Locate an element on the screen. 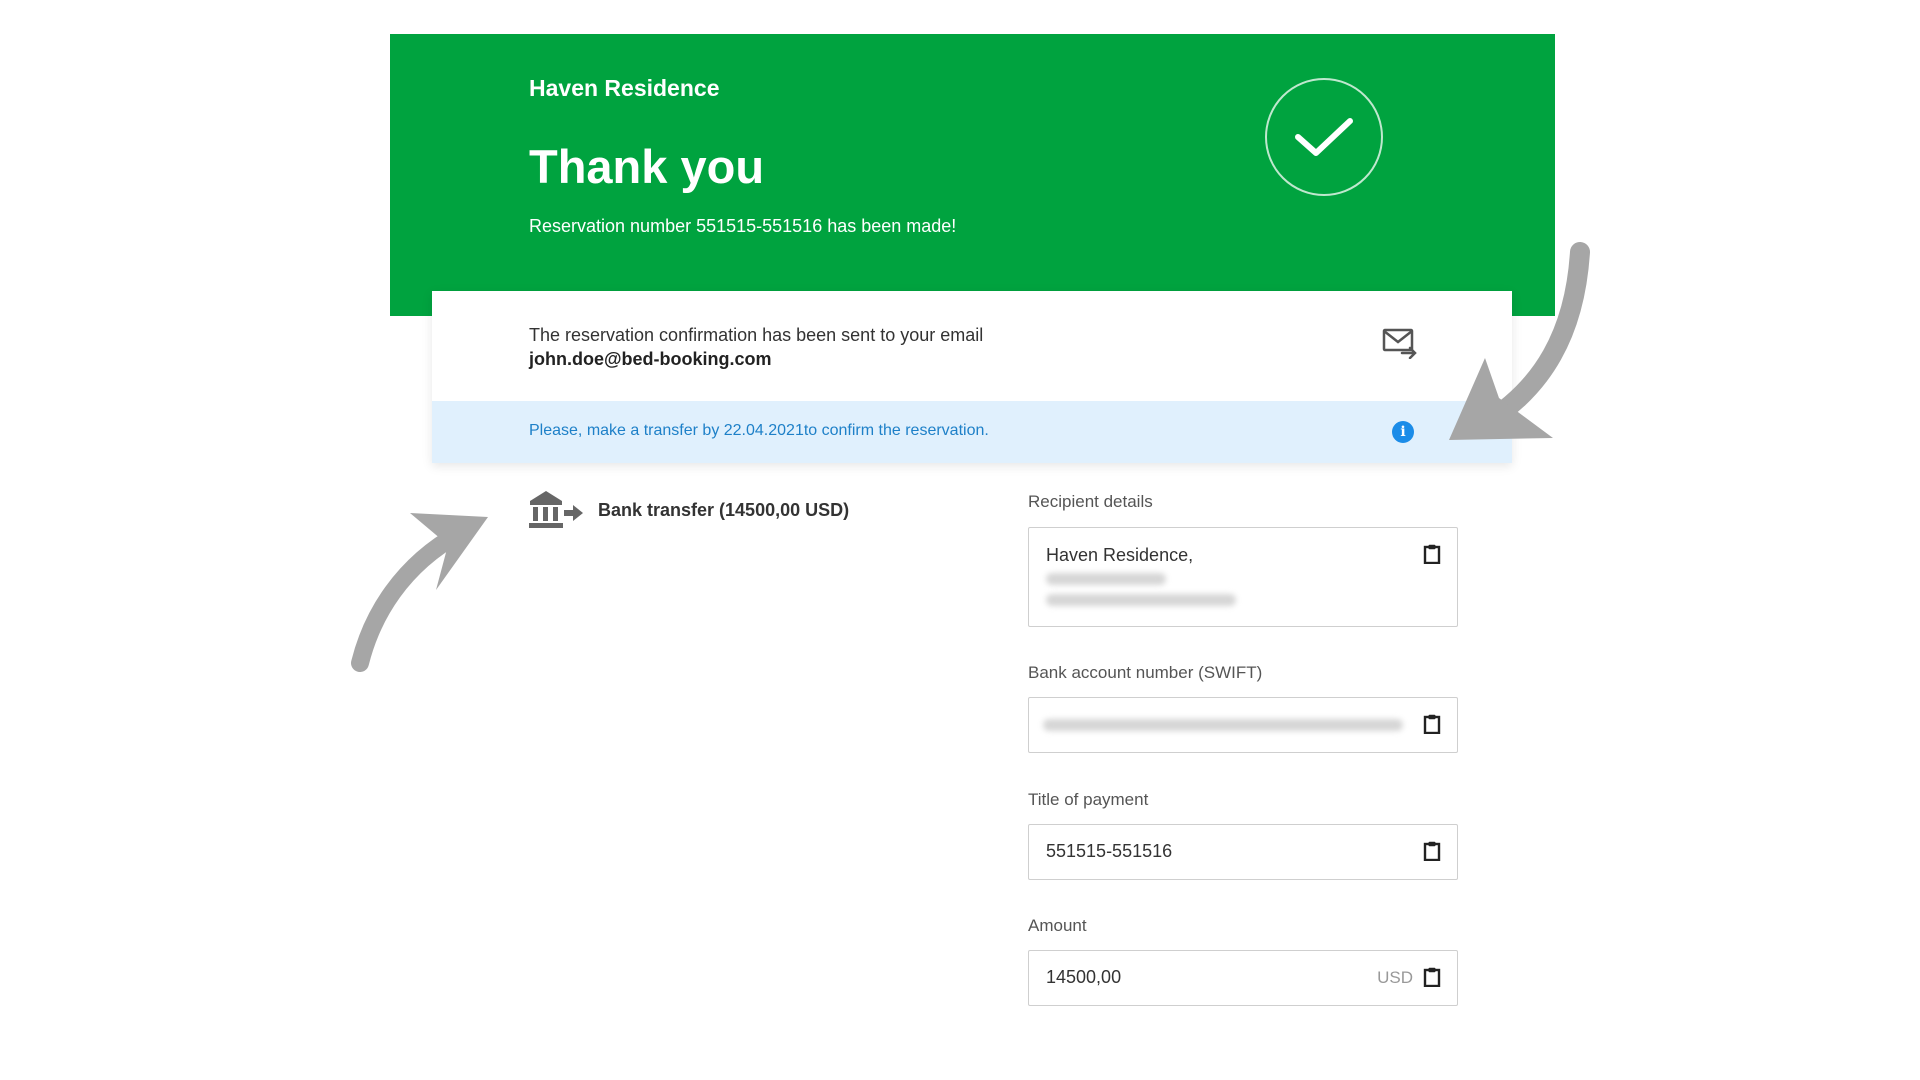 Image resolution: width=1920 pixels, height=1080 pixels. amount-label: Amount is located at coordinates (1057, 925).